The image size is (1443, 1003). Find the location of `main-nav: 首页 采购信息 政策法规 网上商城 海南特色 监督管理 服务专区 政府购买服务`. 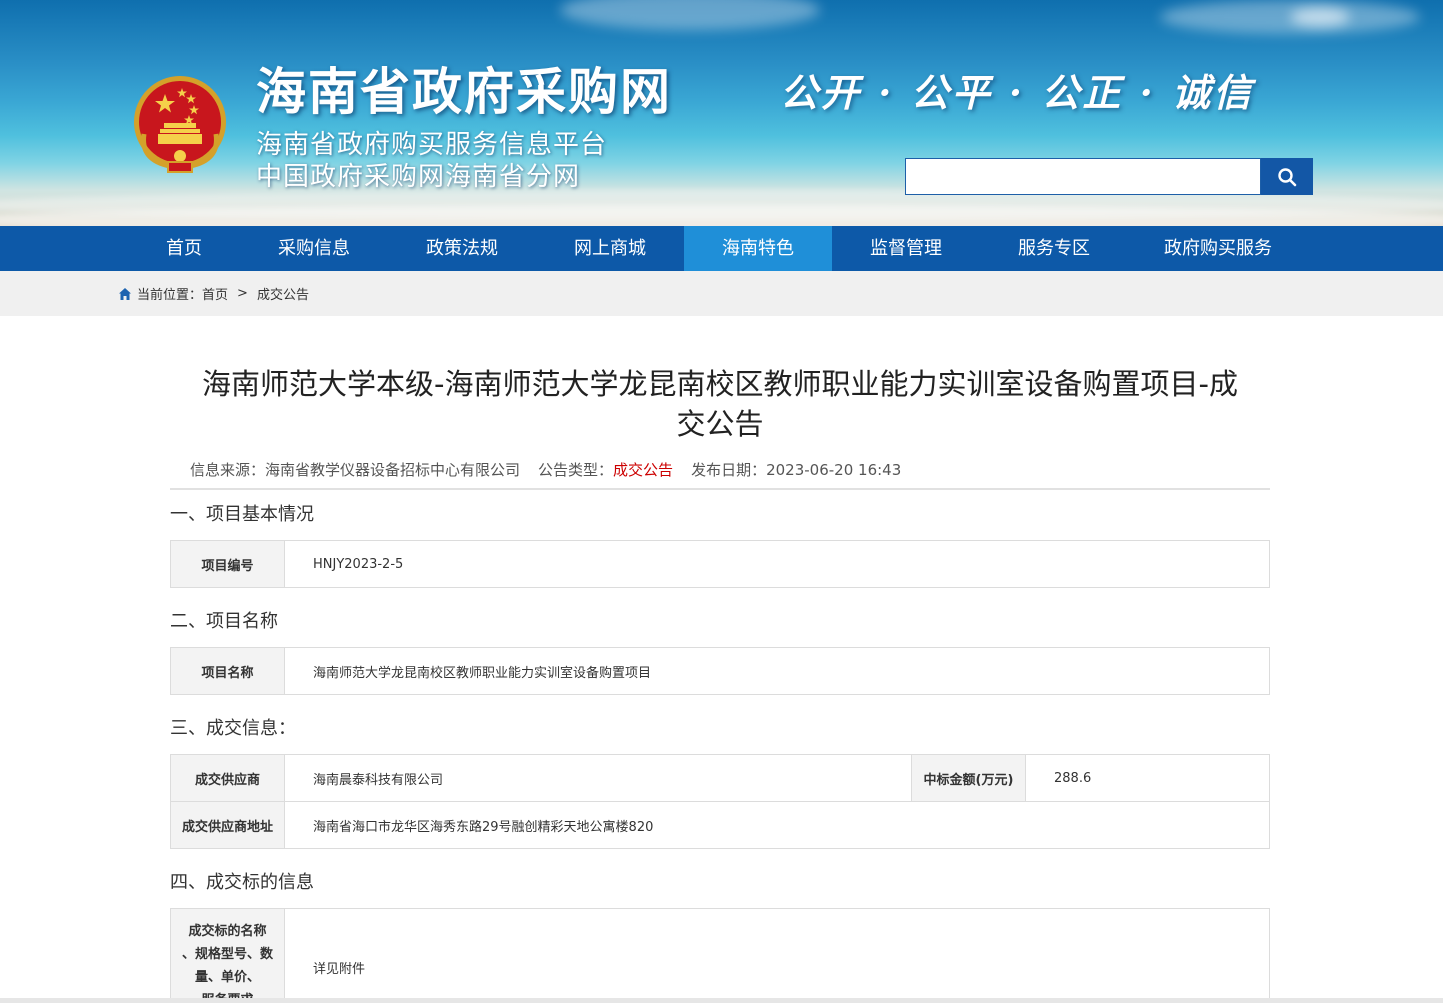

main-nav: 首页 采购信息 政策法规 网上商城 海南特色 监督管理 服务专区 政府购买服务 is located at coordinates (721, 248).